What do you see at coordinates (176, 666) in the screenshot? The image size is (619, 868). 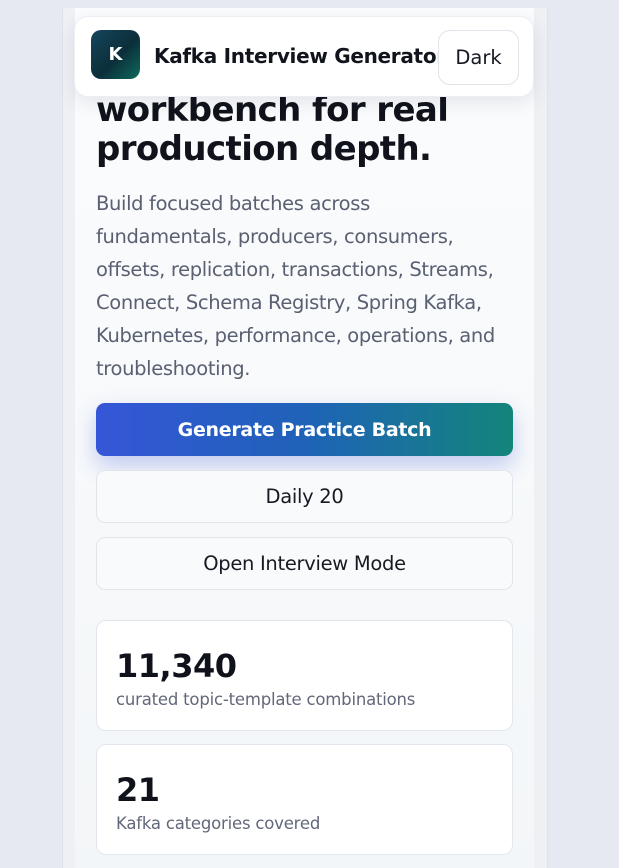 I see `stat-value: 11,340` at bounding box center [176, 666].